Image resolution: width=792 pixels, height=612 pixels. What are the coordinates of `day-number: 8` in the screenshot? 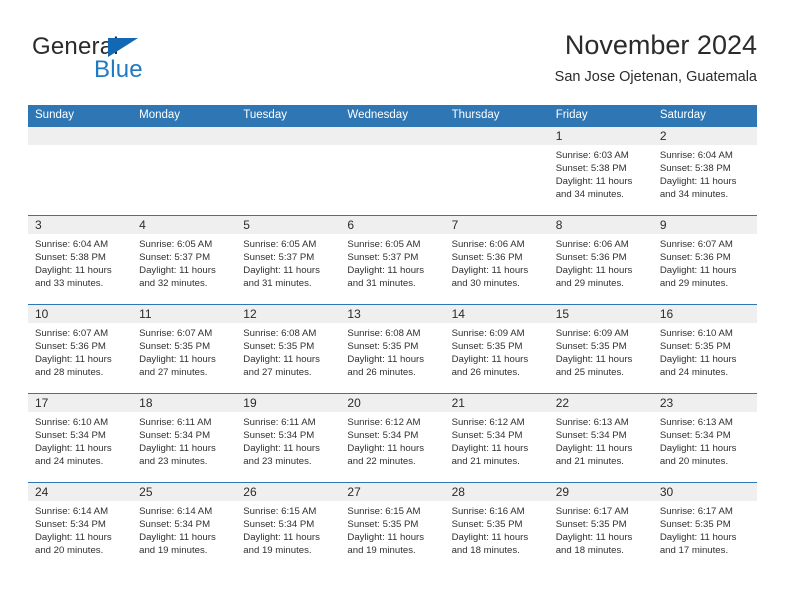 It's located at (559, 225).